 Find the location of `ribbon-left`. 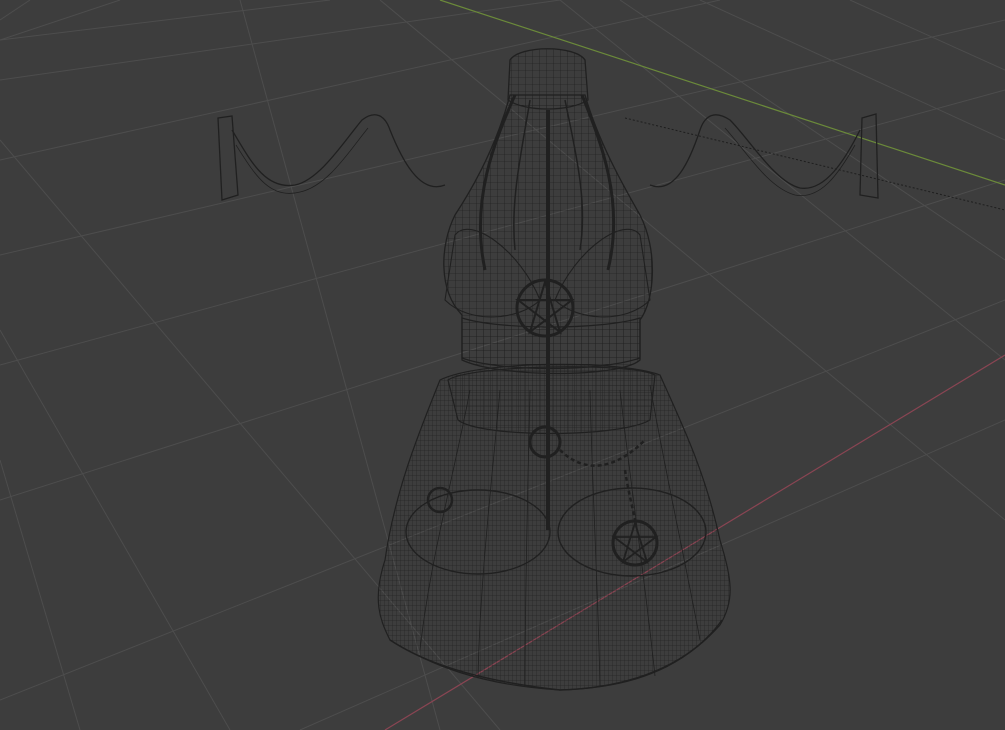

ribbon-left is located at coordinates (331, 157).